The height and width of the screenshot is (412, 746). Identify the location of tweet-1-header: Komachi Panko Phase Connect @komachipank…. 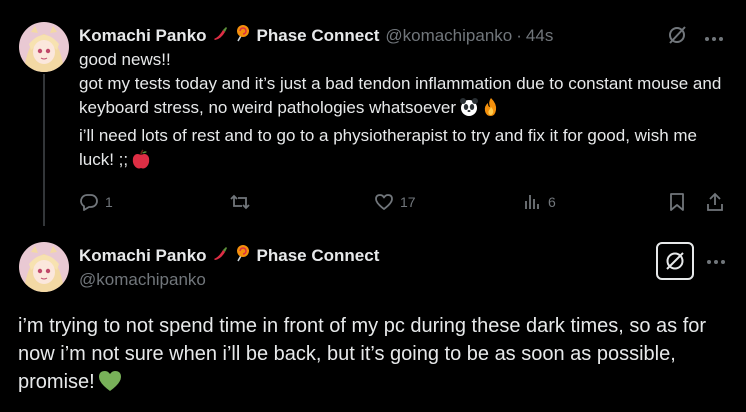
(316, 36).